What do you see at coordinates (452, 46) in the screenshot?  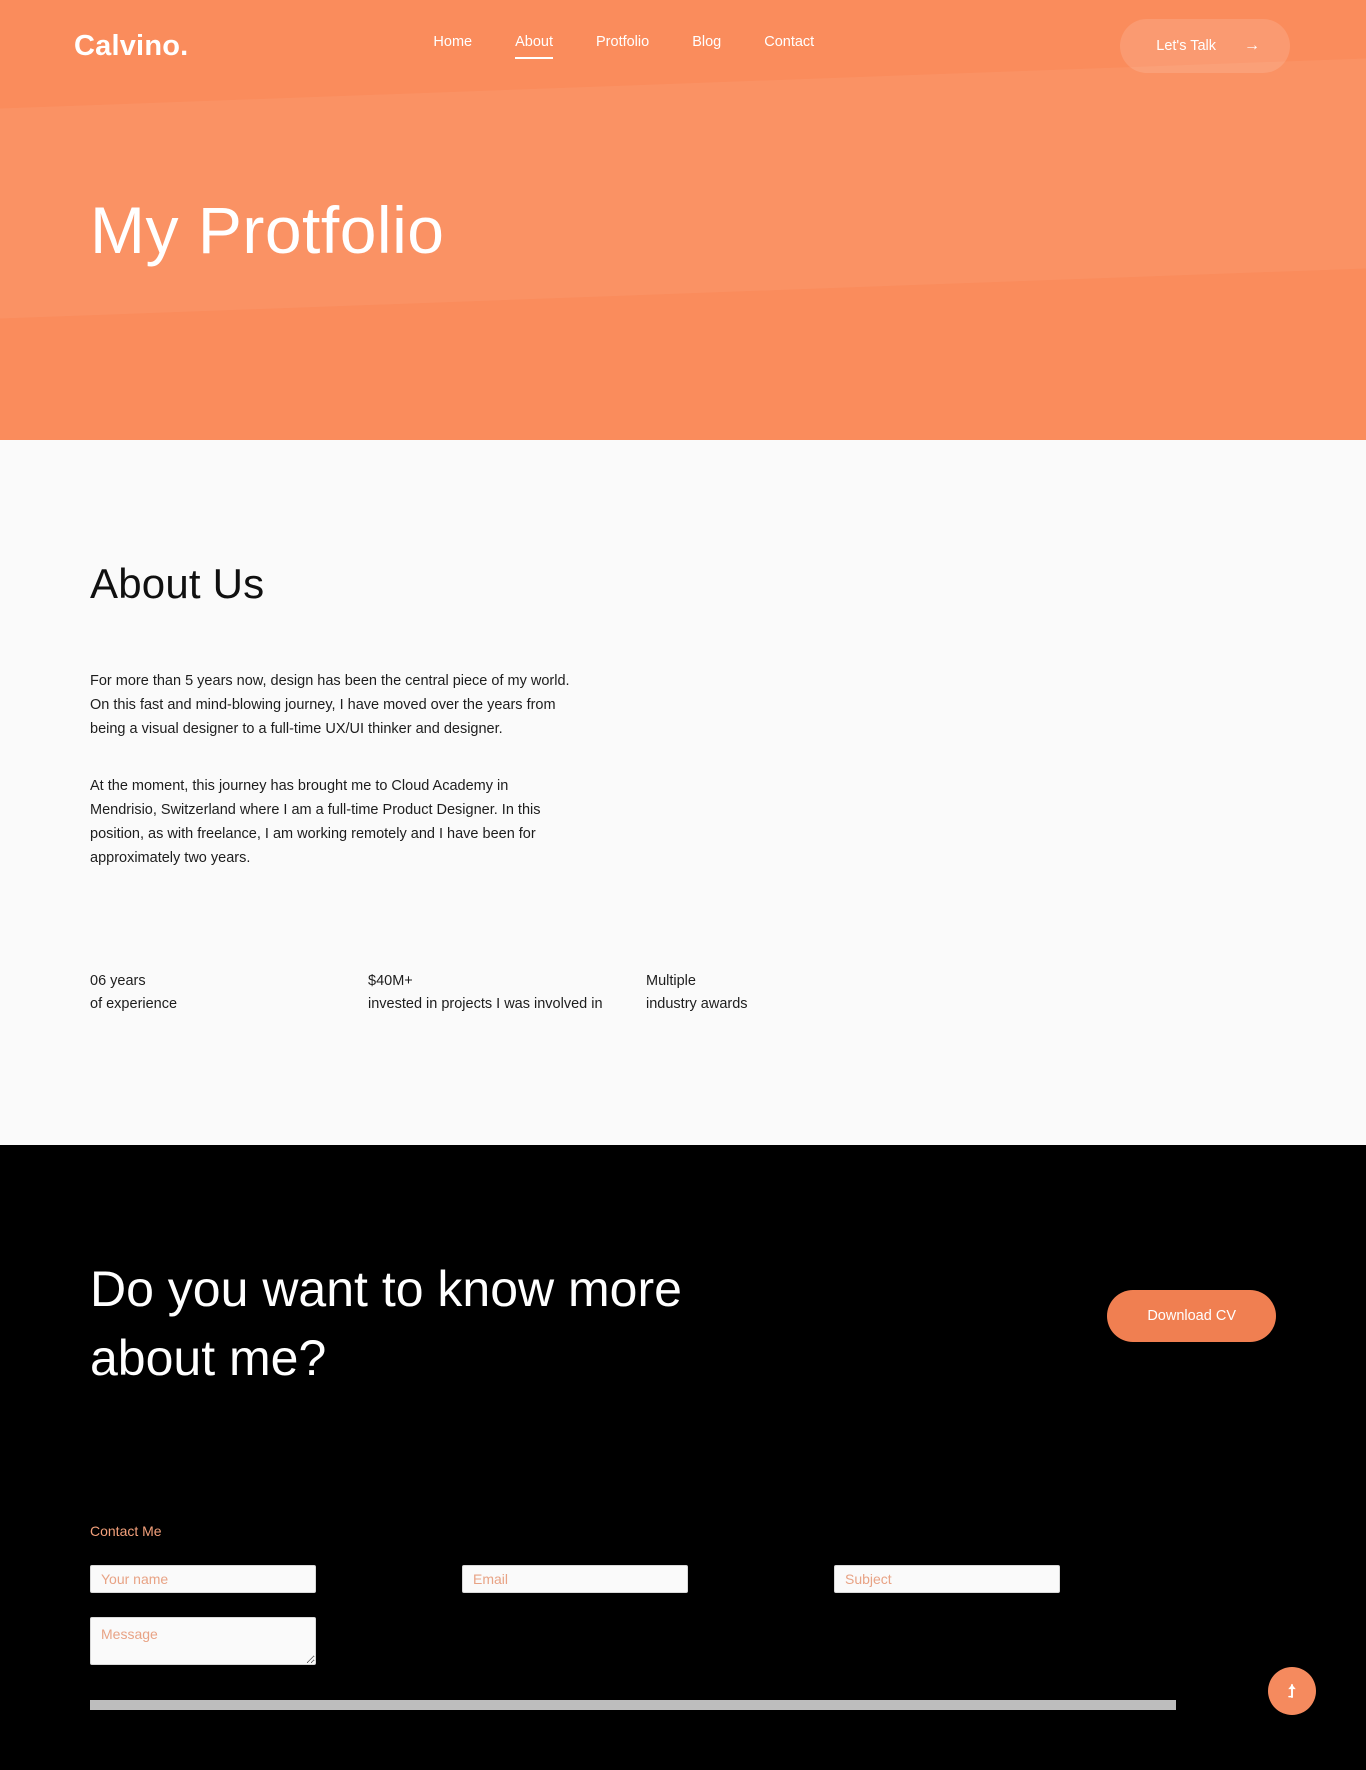 I see `nav-item-home: Home` at bounding box center [452, 46].